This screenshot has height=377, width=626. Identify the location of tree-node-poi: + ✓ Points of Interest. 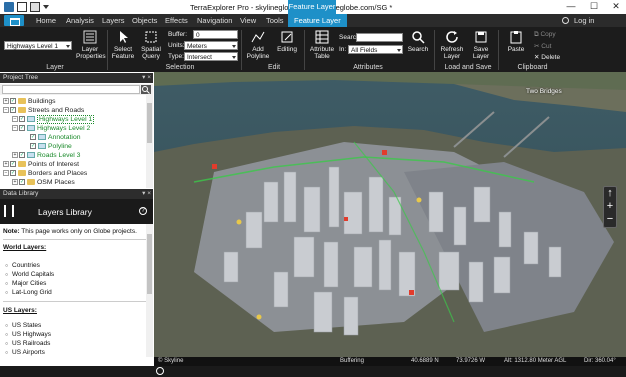
(41, 164).